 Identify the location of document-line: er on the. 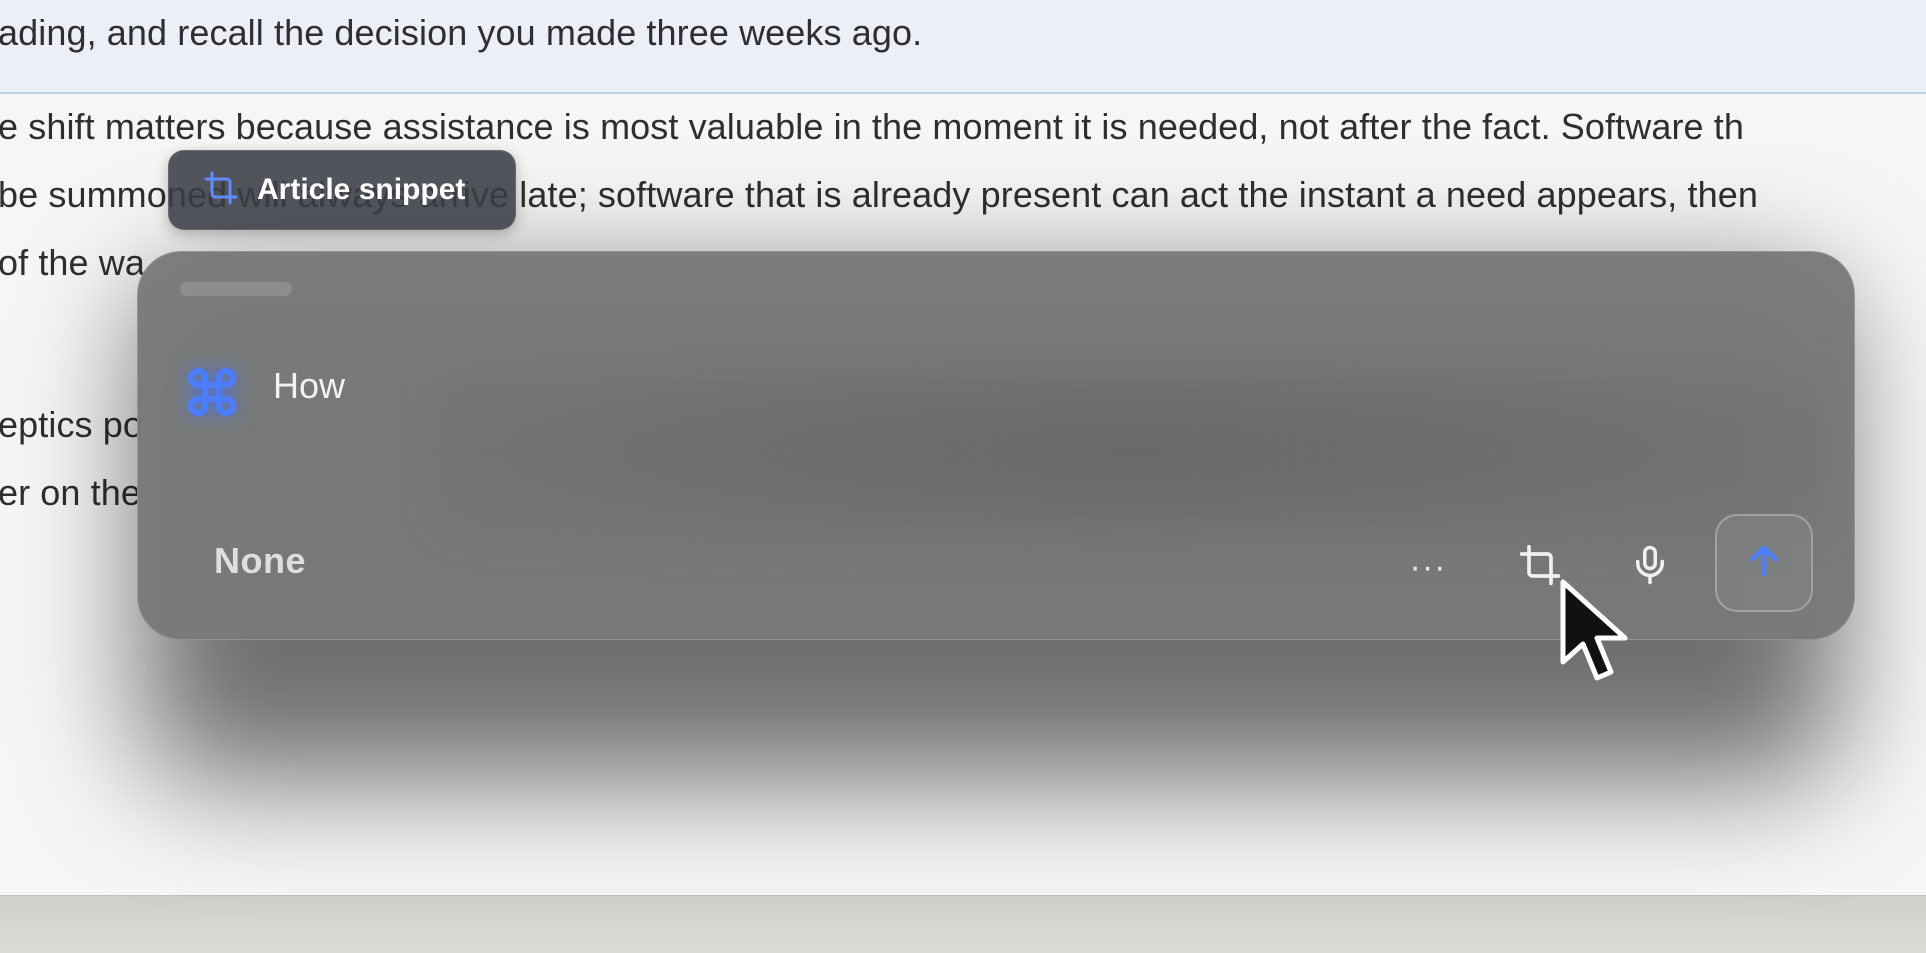
(71, 492).